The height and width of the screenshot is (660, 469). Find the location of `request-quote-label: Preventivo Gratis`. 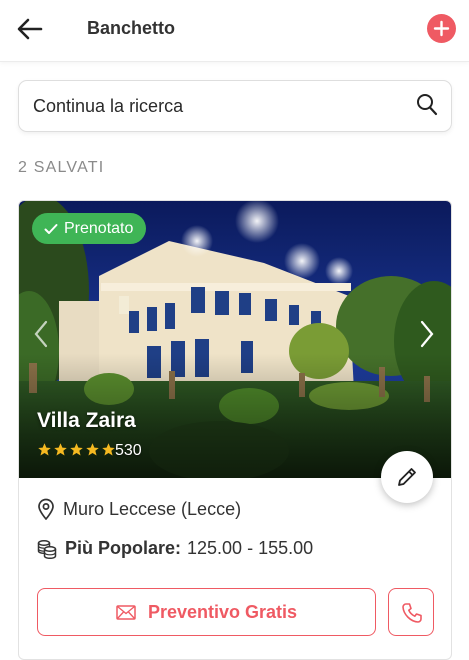

request-quote-label: Preventivo Gratis is located at coordinates (222, 611).